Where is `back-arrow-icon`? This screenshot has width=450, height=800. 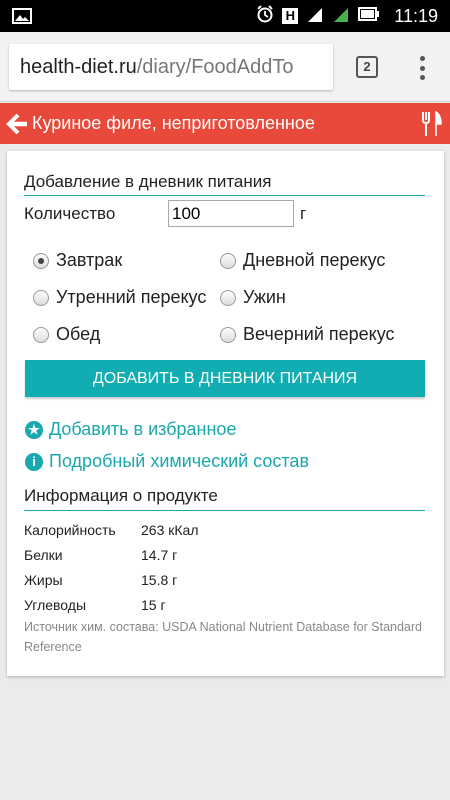 back-arrow-icon is located at coordinates (17, 124).